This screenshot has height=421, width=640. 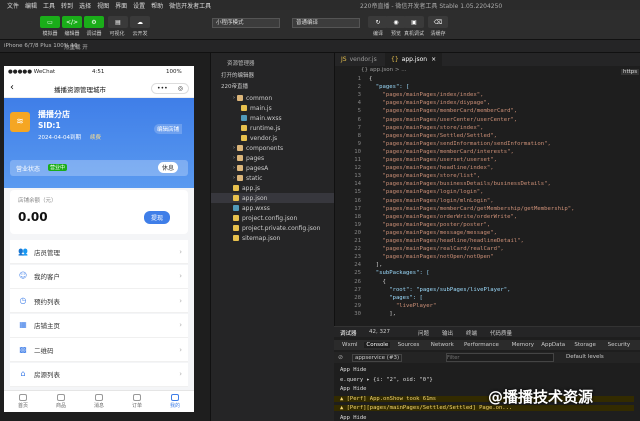 What do you see at coordinates (426, 192) in the screenshot?
I see `code-line: "pages/mainPages/login/login",` at bounding box center [426, 192].